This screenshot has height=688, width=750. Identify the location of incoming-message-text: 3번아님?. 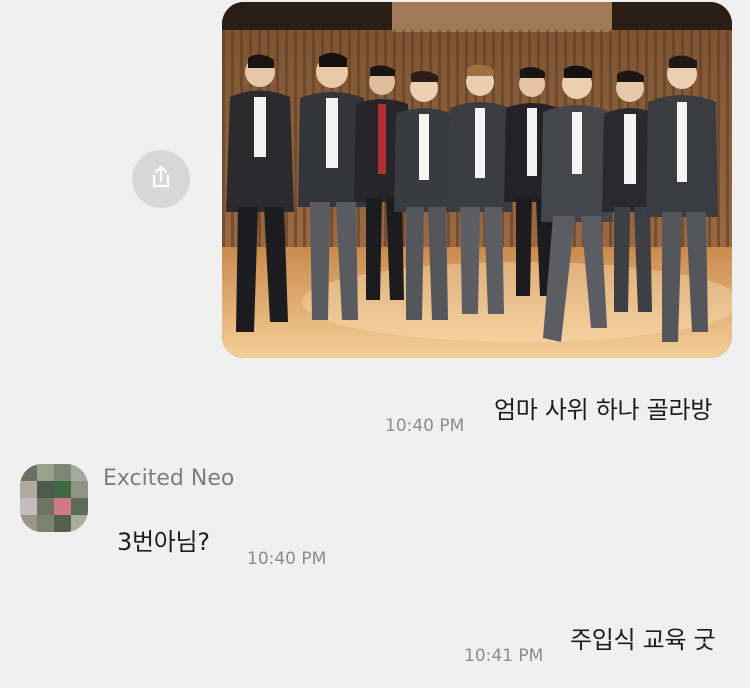
(163, 542).